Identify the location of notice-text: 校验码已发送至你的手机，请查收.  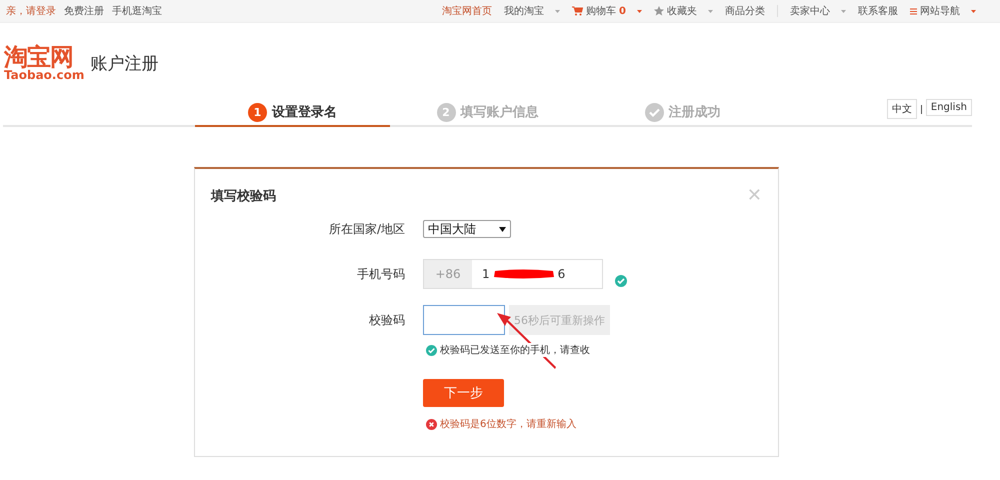
(515, 350).